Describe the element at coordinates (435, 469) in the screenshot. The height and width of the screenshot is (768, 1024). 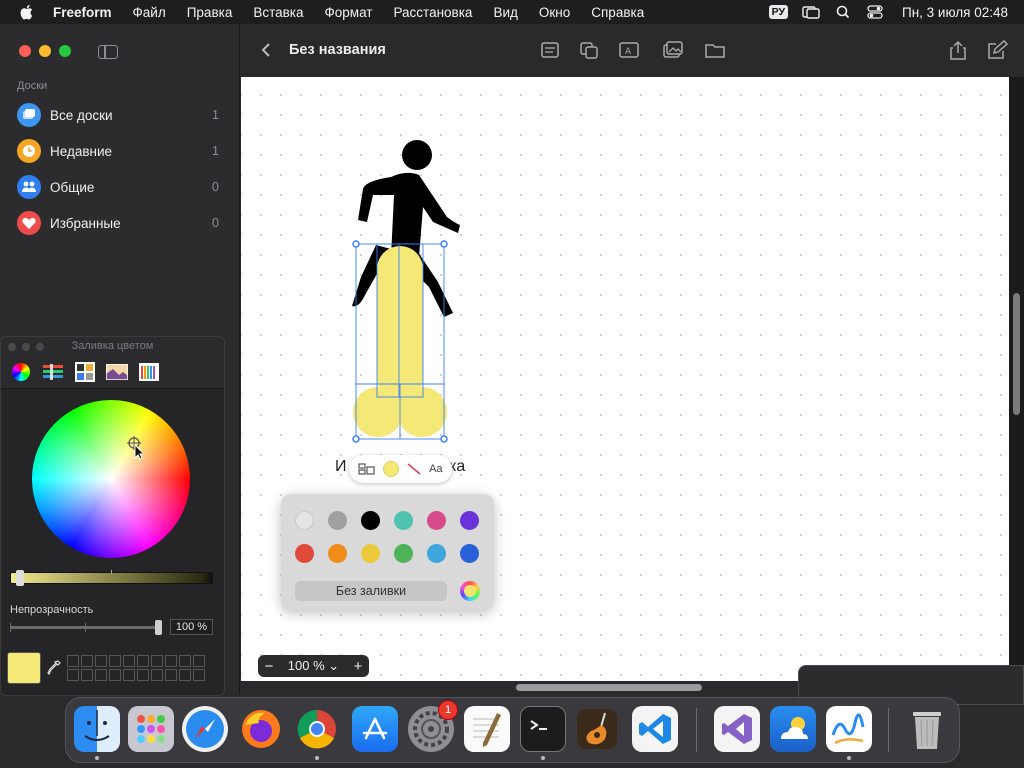
I see `text-style-button: Aa` at that location.